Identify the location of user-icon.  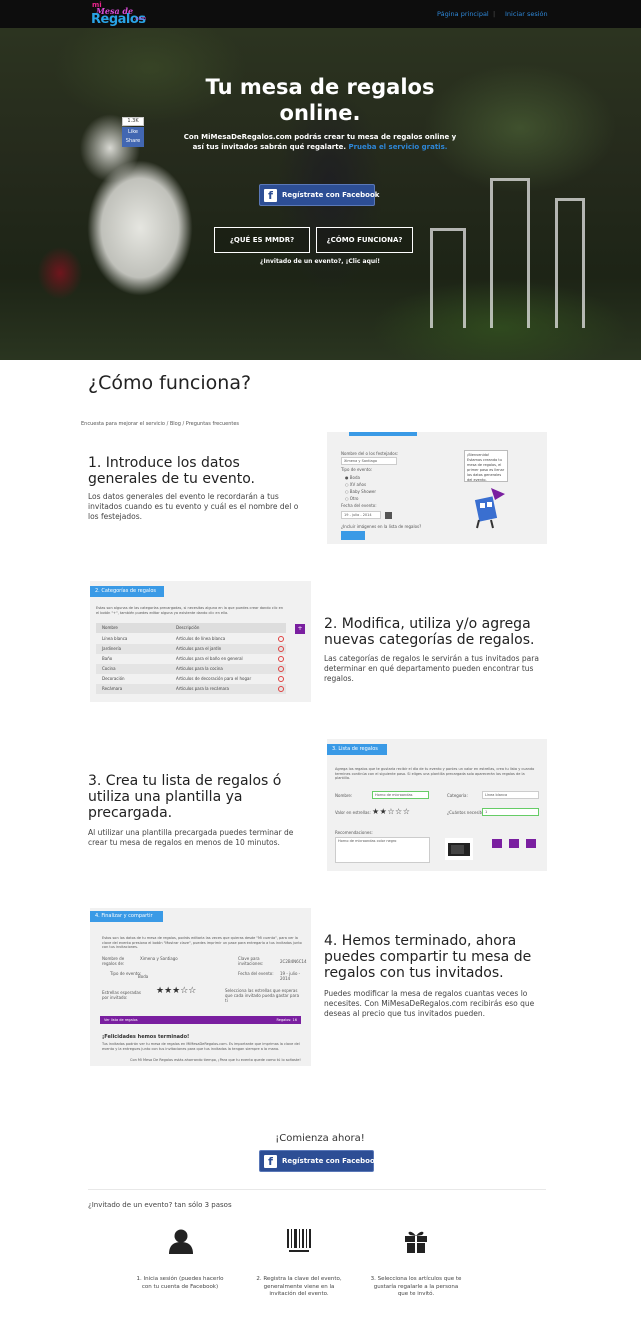
(181, 1241).